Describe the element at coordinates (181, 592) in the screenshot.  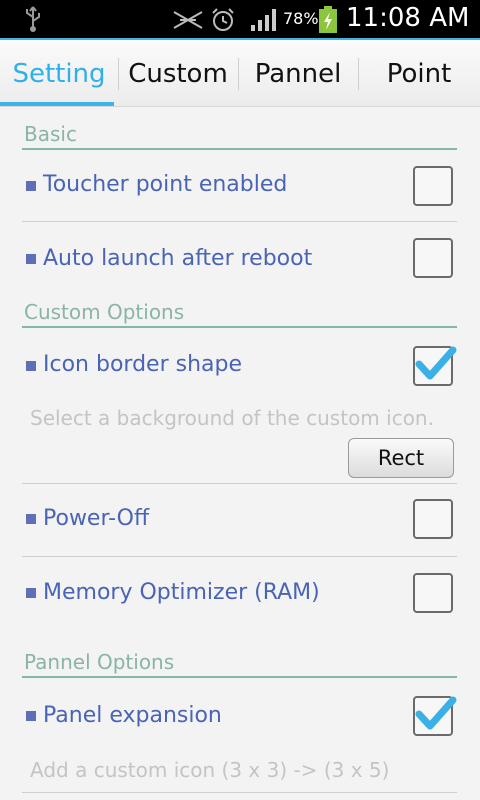
I see `pref-label: Memory Optimizer (RAM)` at that location.